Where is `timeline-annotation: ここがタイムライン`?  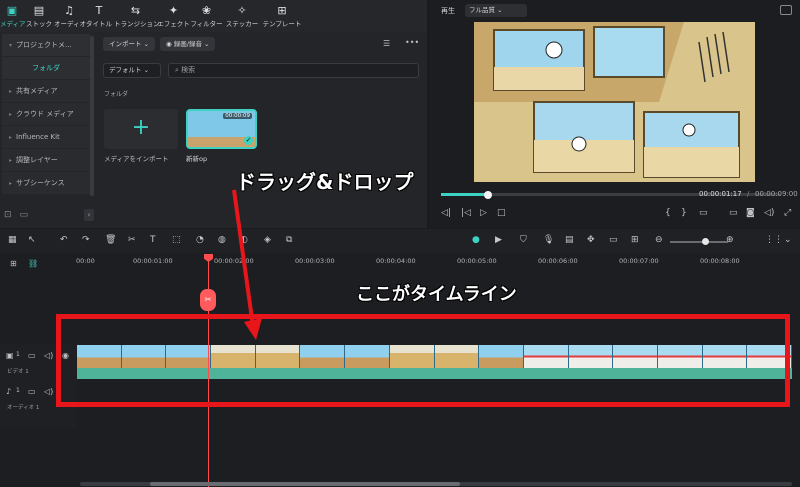 timeline-annotation: ここがタイムライン is located at coordinates (436, 294).